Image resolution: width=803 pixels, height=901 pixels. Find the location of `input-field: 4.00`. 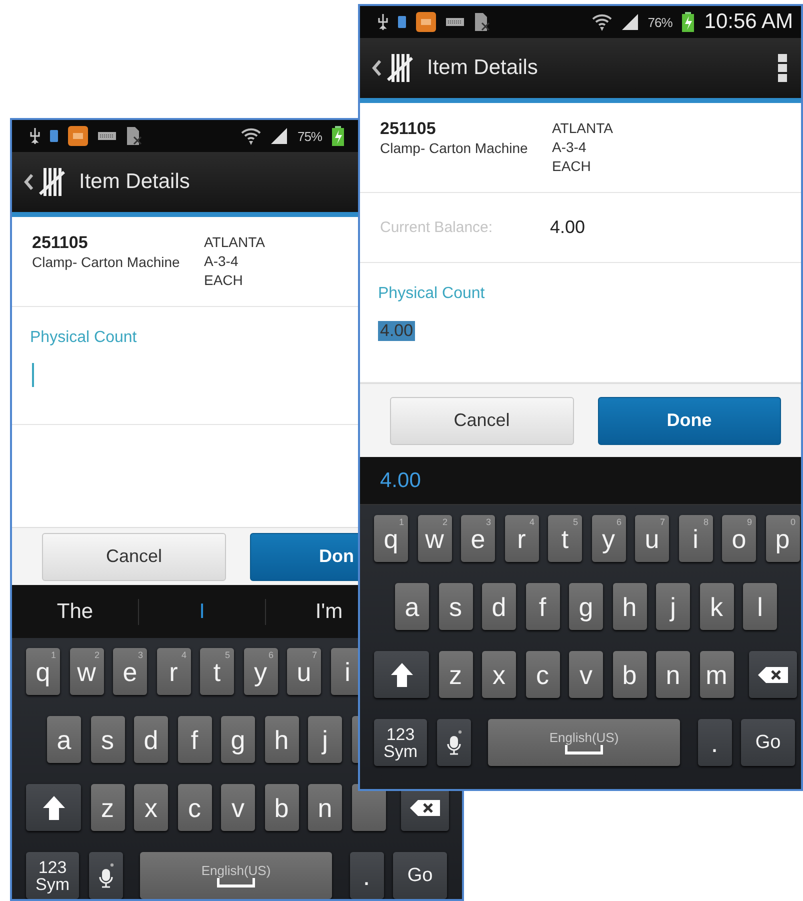

input-field: 4.00 is located at coordinates (528, 331).